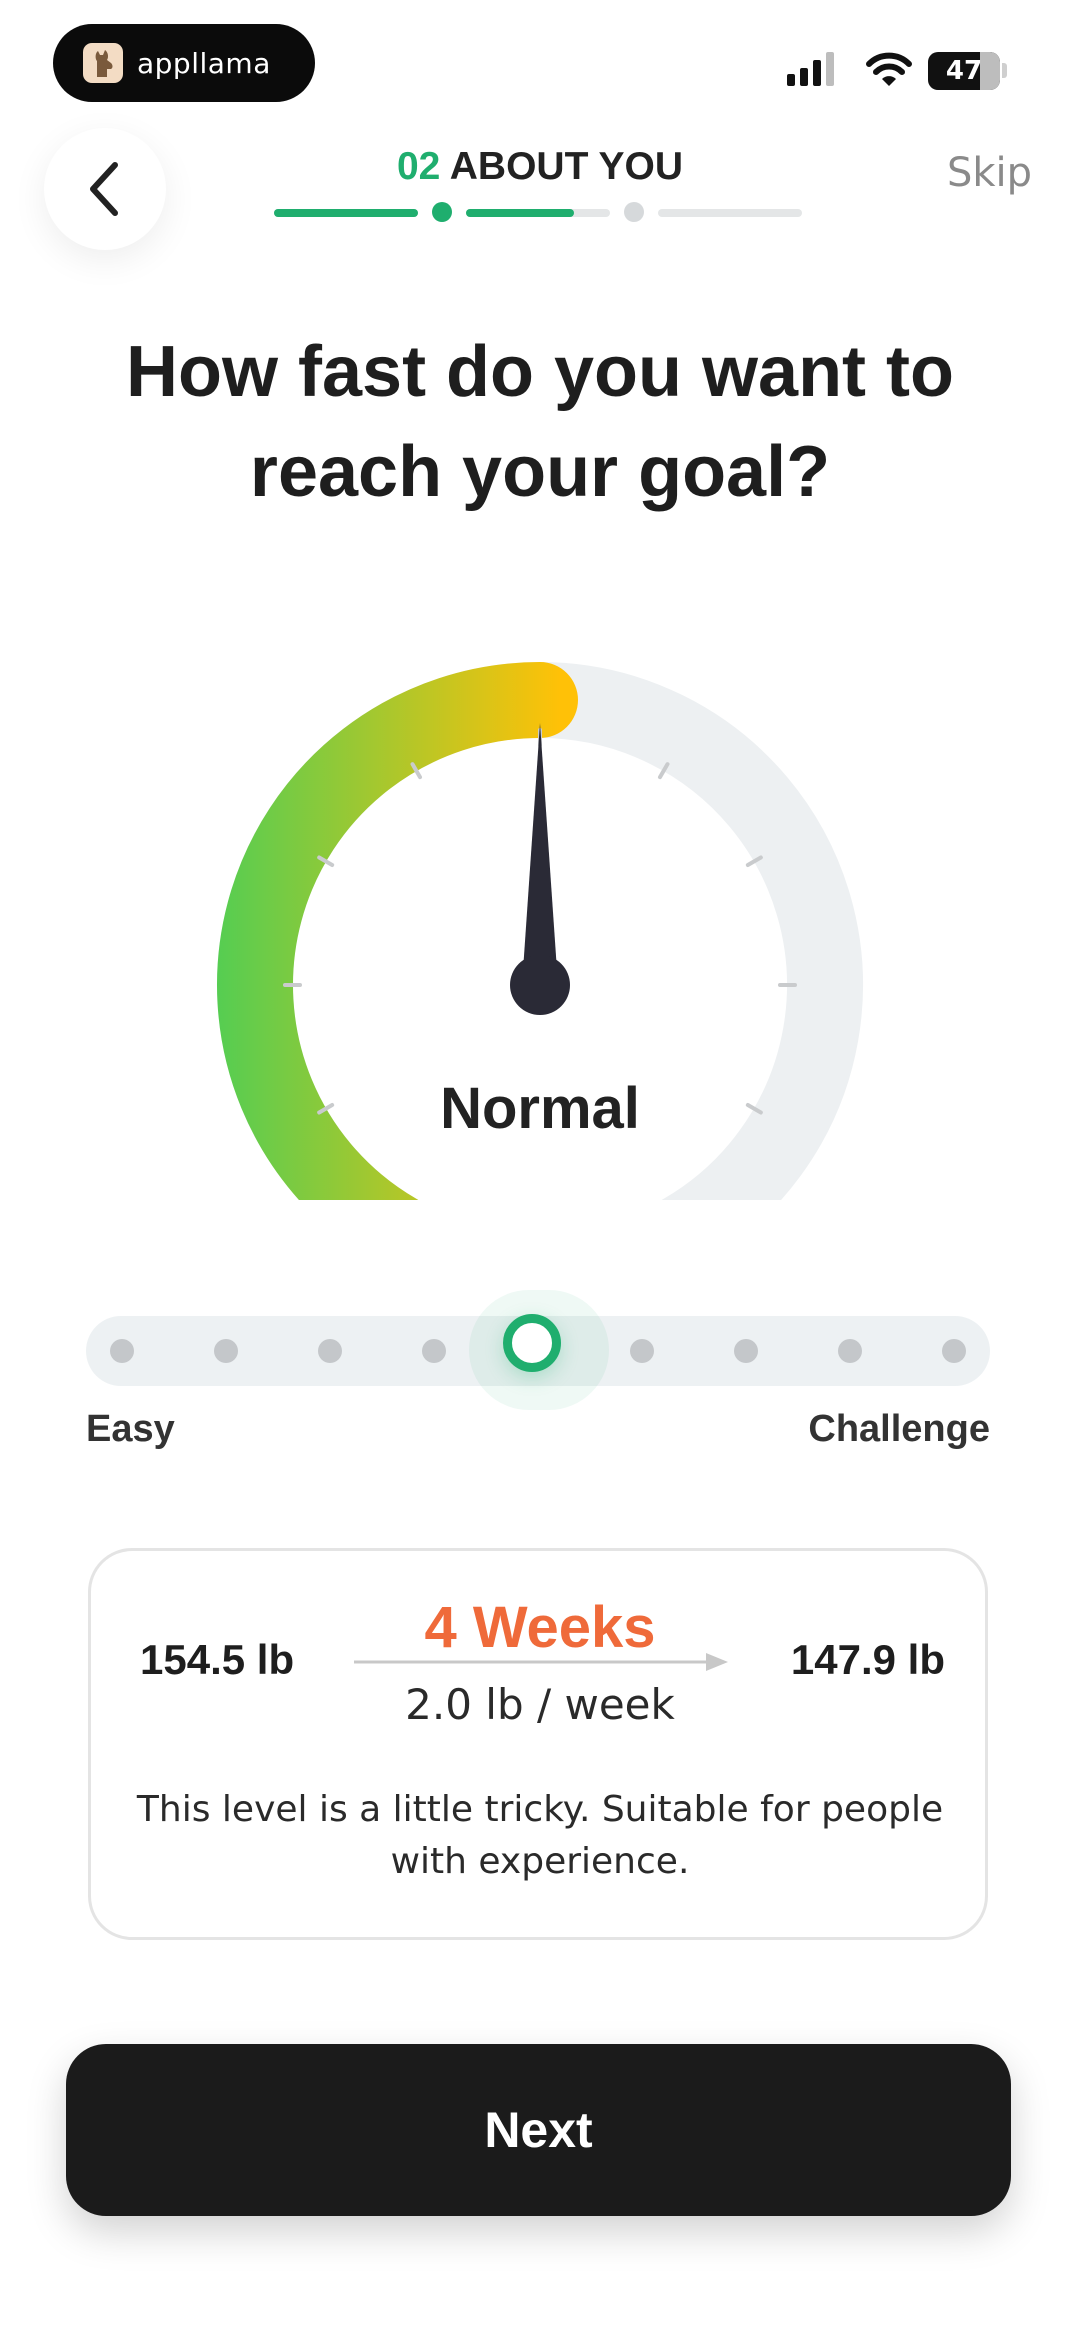 Image resolution: width=1080 pixels, height=2337 pixels. I want to click on chevron-left-icon, so click(104, 189).